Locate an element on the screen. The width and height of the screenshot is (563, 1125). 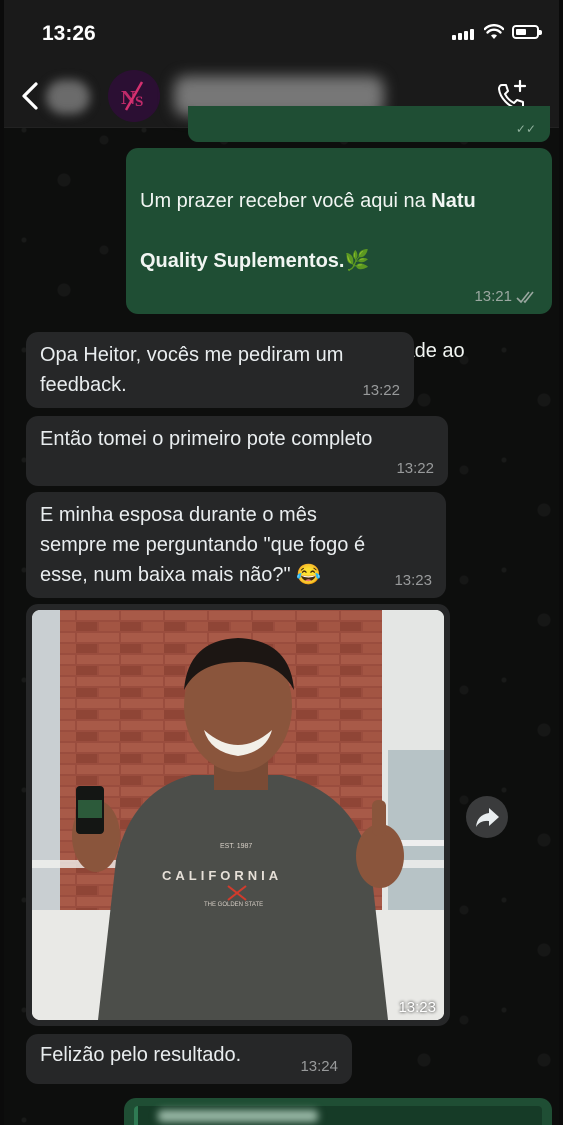
brand-logo-icon: N S is located at coordinates (134, 96).